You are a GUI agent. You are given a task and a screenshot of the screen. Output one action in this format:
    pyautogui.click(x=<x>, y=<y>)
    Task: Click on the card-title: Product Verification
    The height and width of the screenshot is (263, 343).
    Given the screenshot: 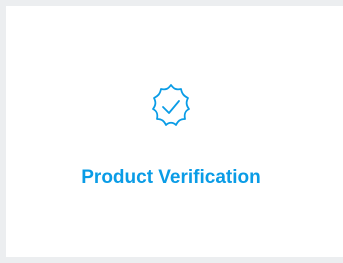 What is the action you would take?
    pyautogui.click(x=171, y=177)
    